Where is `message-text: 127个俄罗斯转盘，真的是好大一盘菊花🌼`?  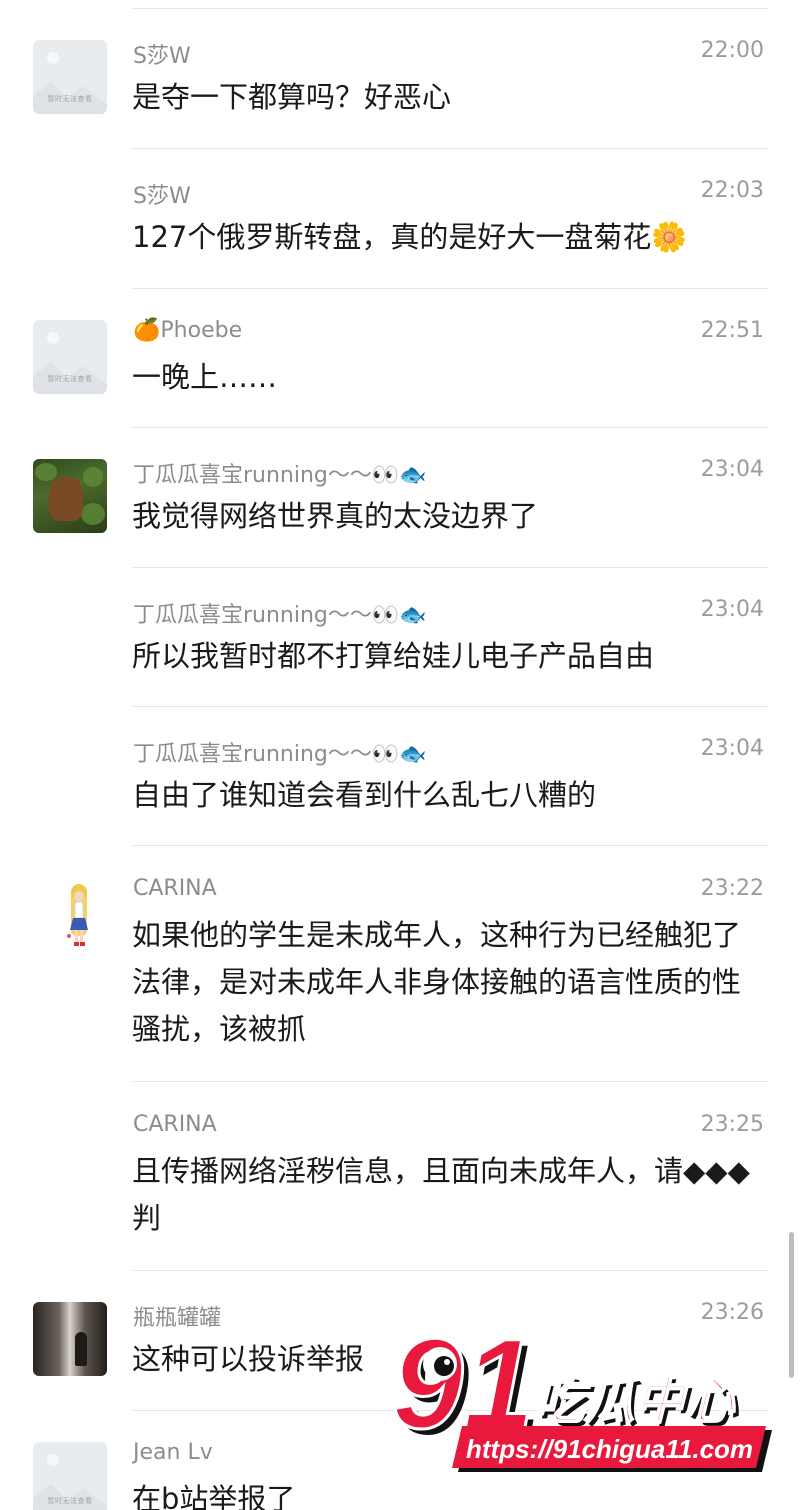 message-text: 127个俄罗斯转盘，真的是好大一盘菊花🌼 is located at coordinates (410, 237).